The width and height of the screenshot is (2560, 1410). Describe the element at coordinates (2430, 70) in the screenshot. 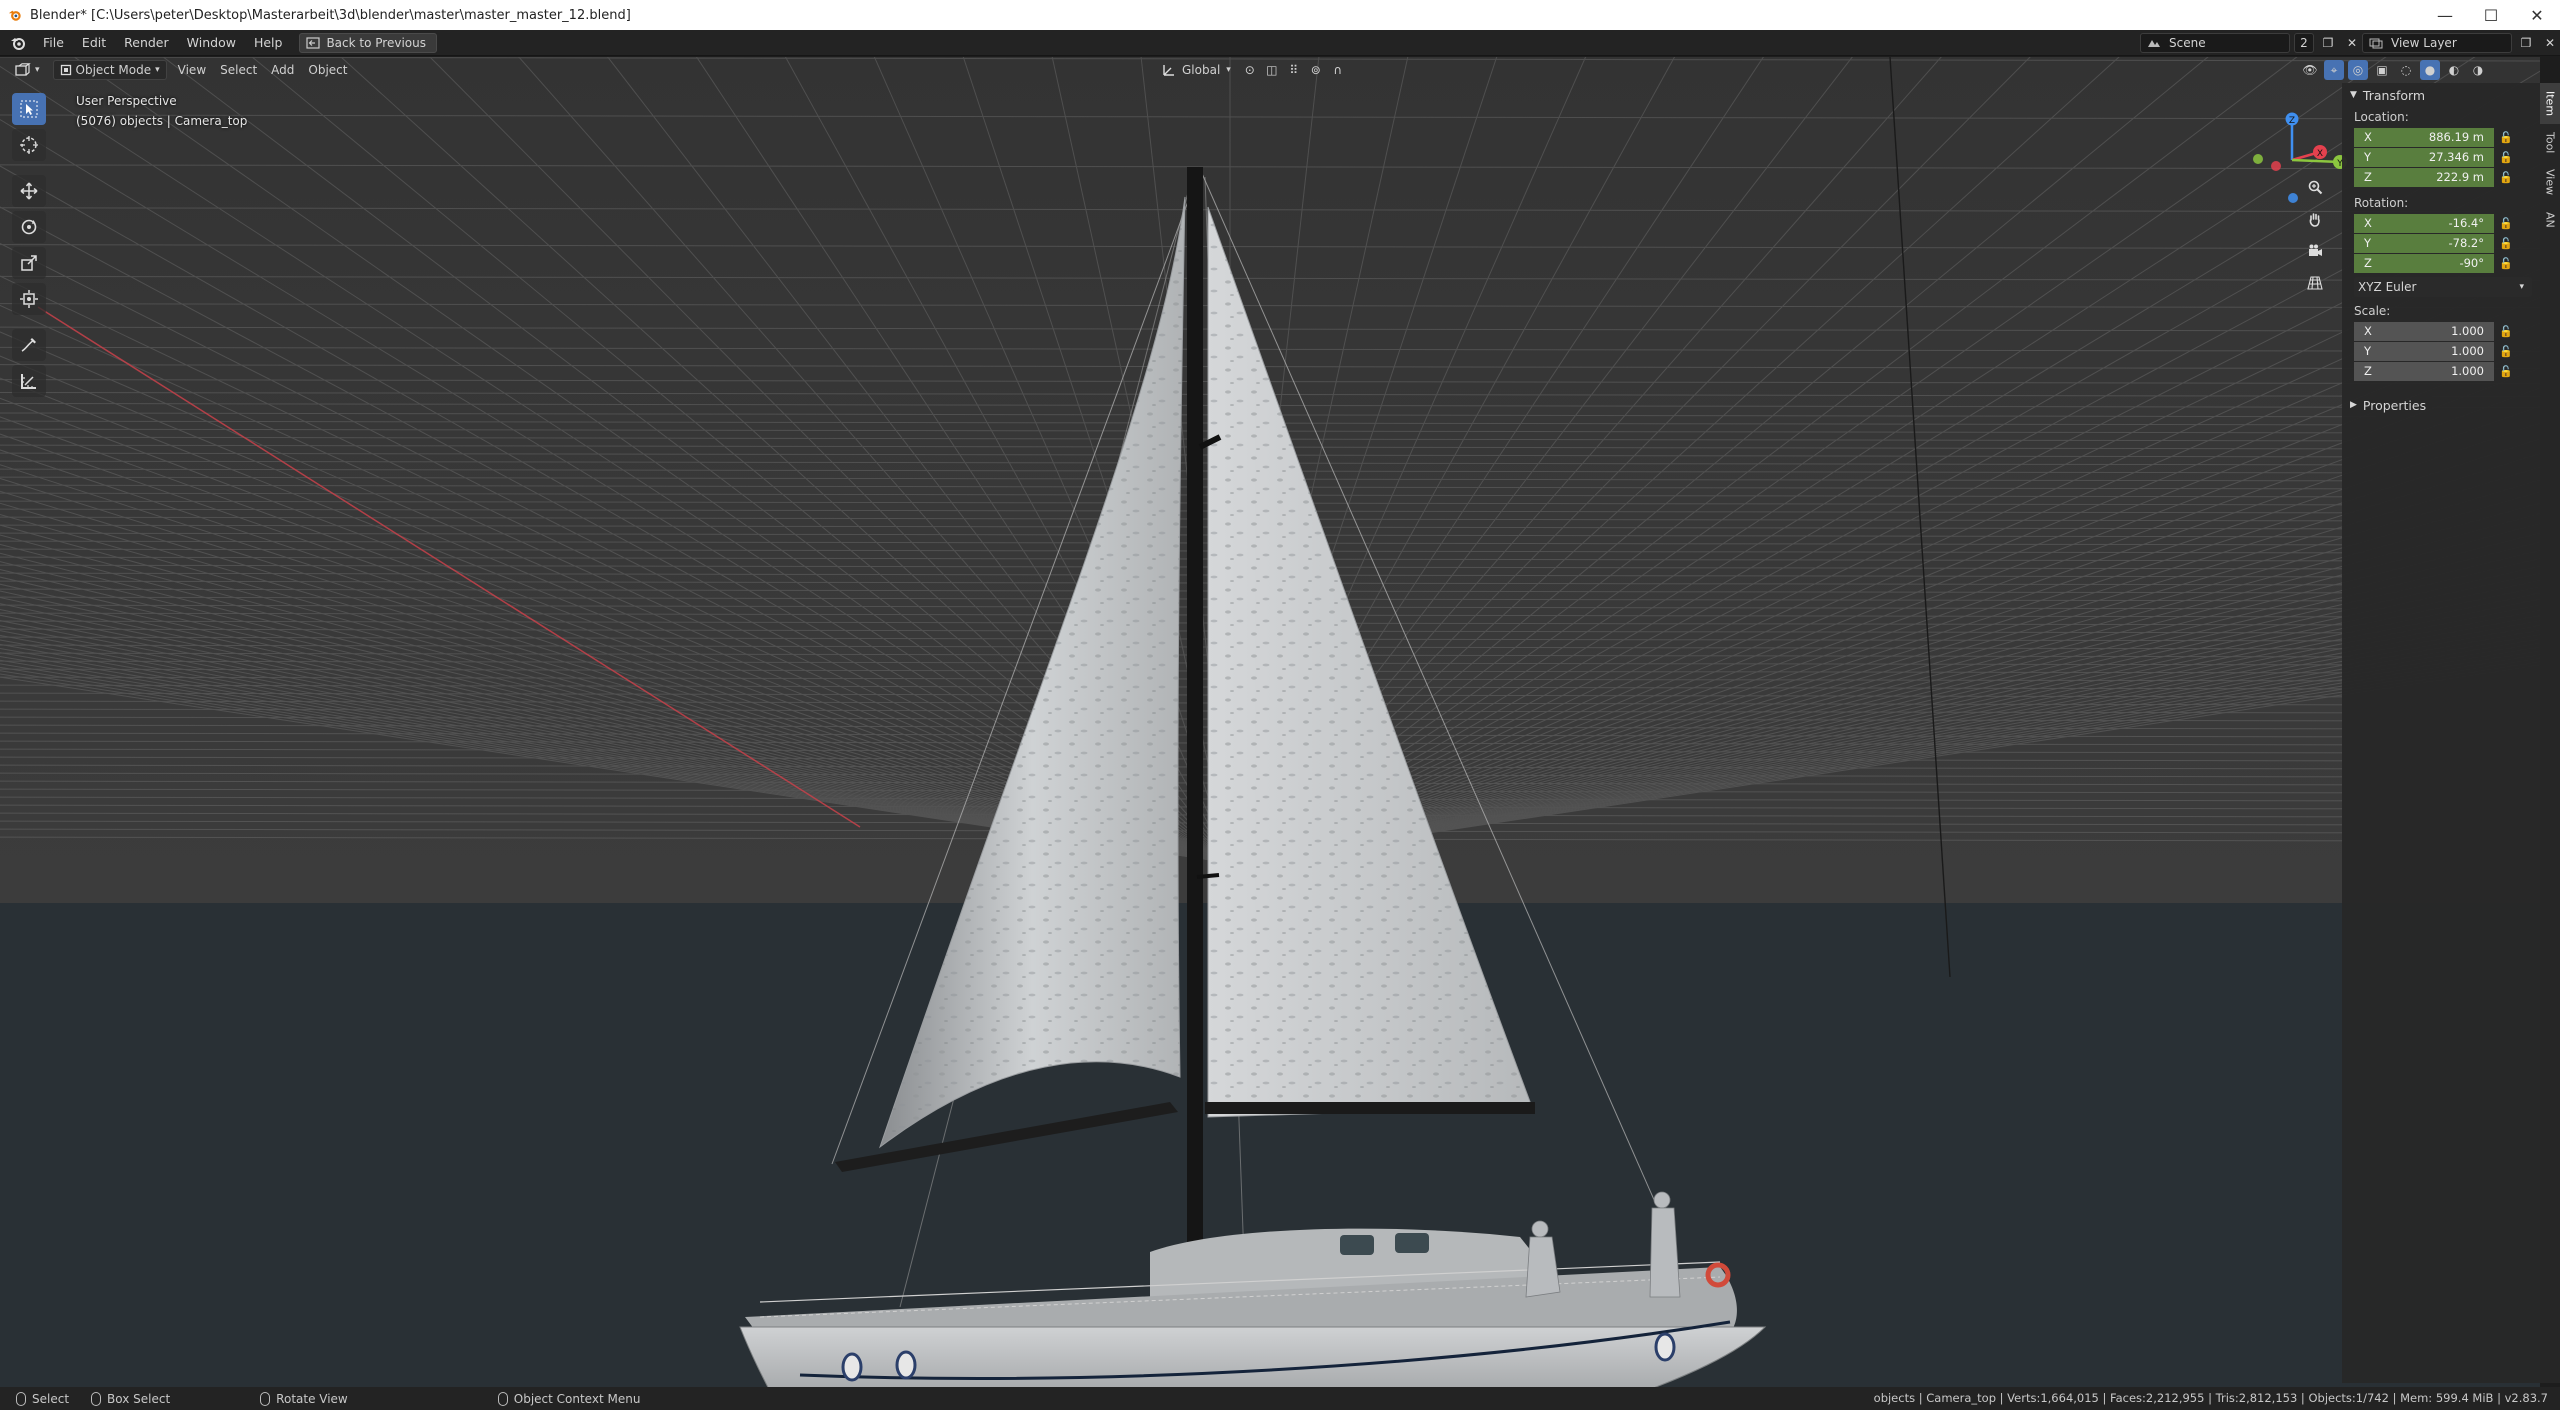

I see `solid-shading-icon: ●` at that location.